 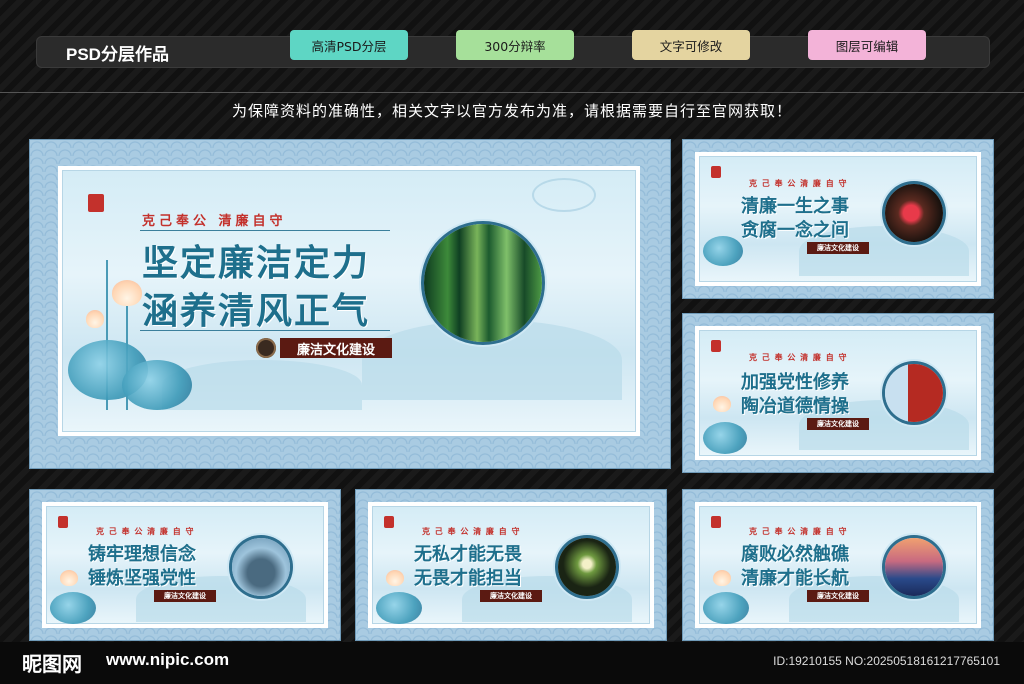 I want to click on orchid-image, so click(x=587, y=567).